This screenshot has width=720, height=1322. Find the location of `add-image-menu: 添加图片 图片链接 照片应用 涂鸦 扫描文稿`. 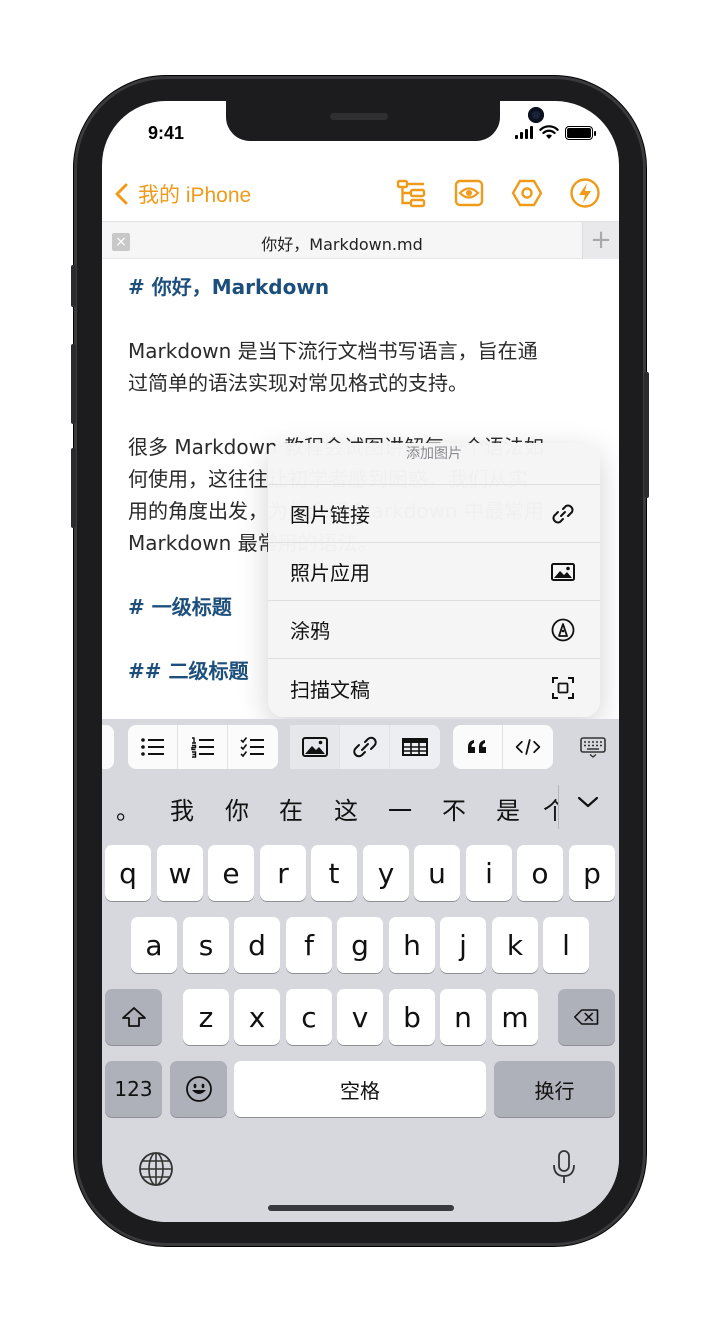

add-image-menu: 添加图片 图片链接 照片应用 涂鸦 扫描文稿 is located at coordinates (434, 580).